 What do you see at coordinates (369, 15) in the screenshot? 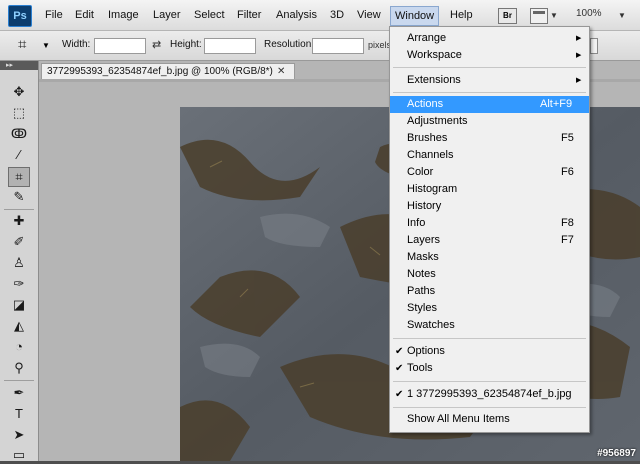
I see `menu-view: View` at bounding box center [369, 15].